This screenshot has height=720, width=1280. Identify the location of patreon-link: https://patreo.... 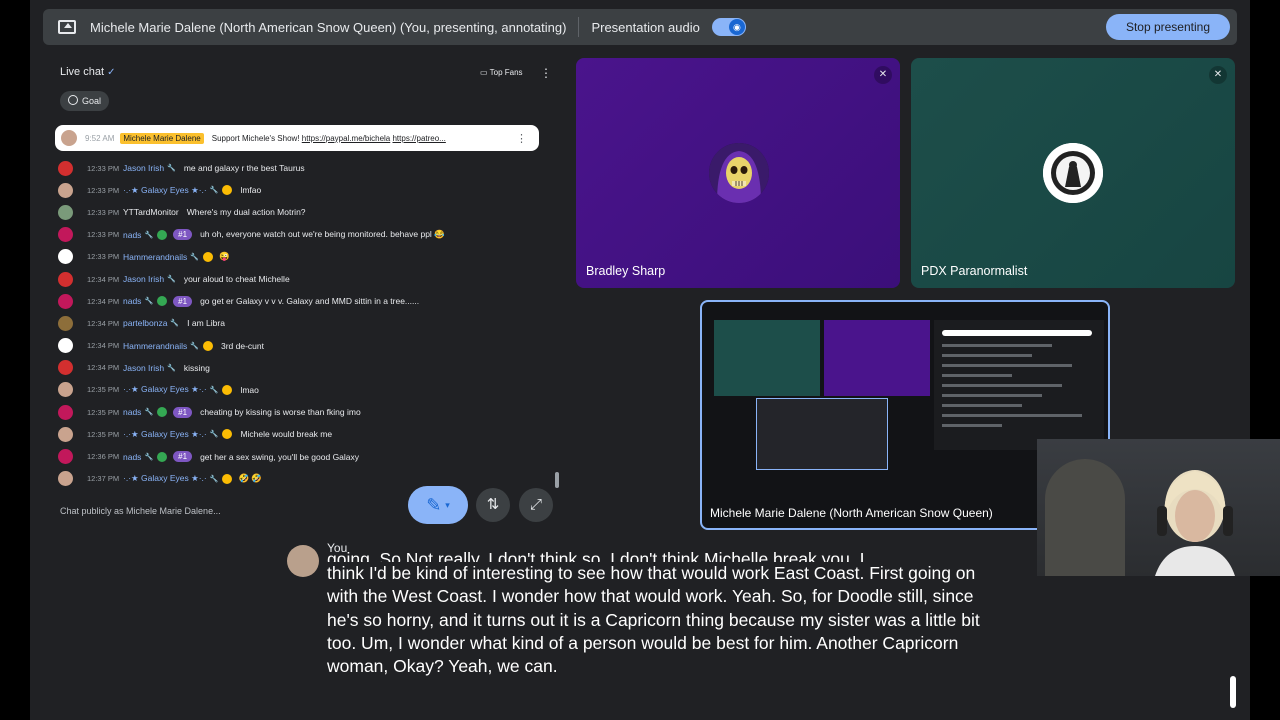
(418, 138).